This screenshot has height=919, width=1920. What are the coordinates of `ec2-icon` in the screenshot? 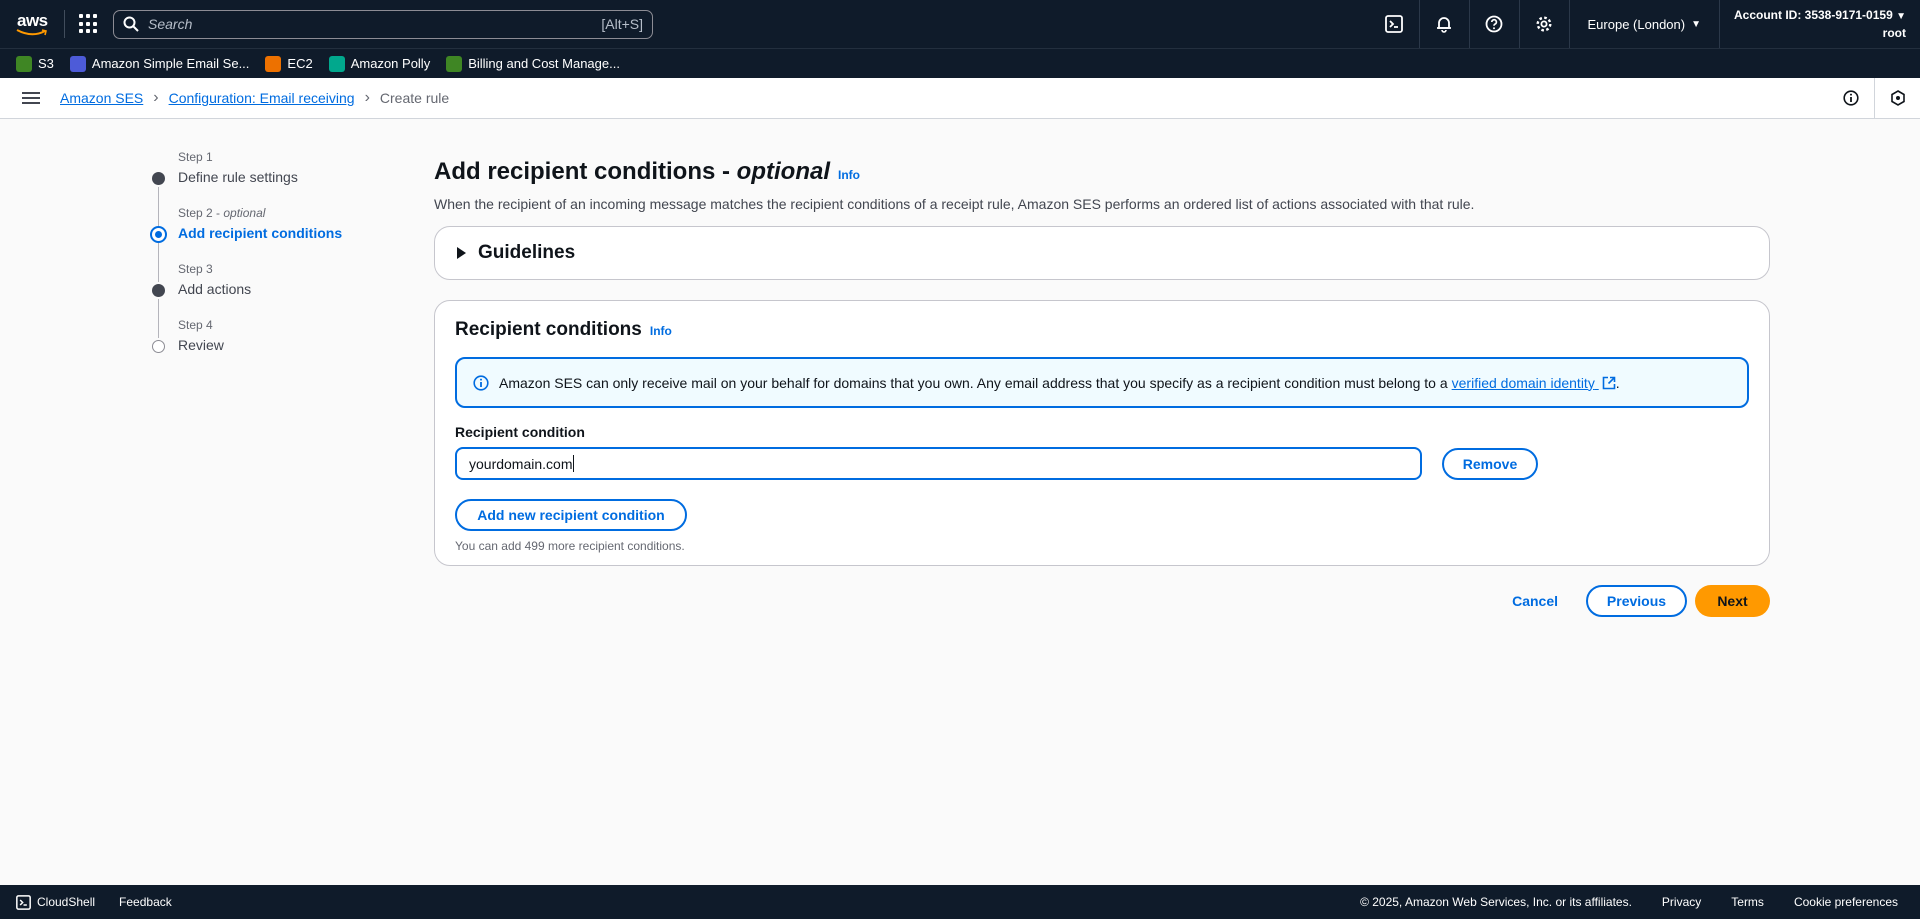 It's located at (273, 63).